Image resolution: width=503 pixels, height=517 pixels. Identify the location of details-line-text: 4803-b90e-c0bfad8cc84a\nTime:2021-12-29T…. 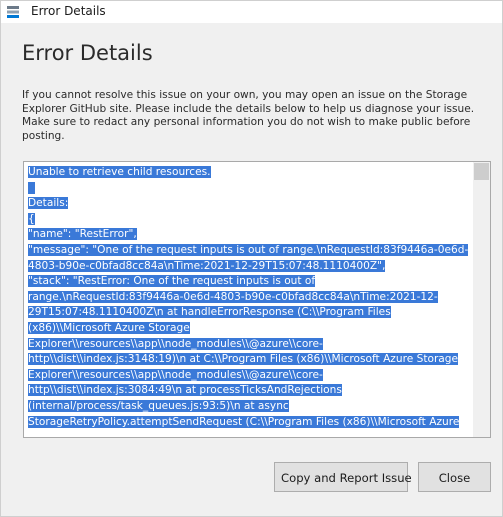
(207, 265).